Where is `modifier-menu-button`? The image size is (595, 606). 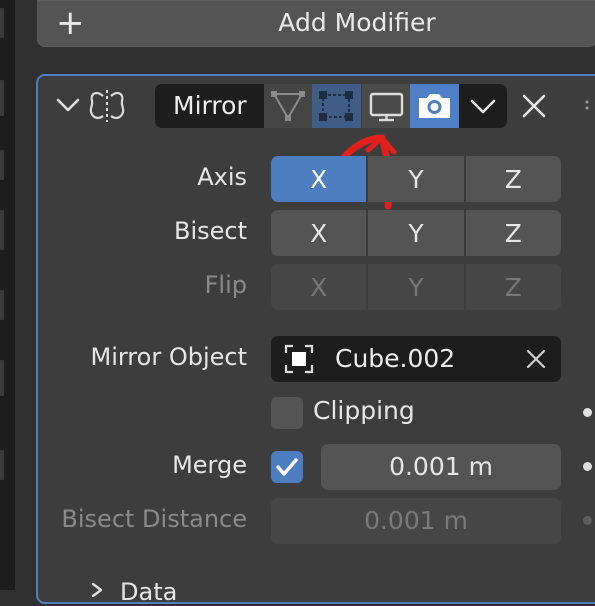 modifier-menu-button is located at coordinates (483, 106).